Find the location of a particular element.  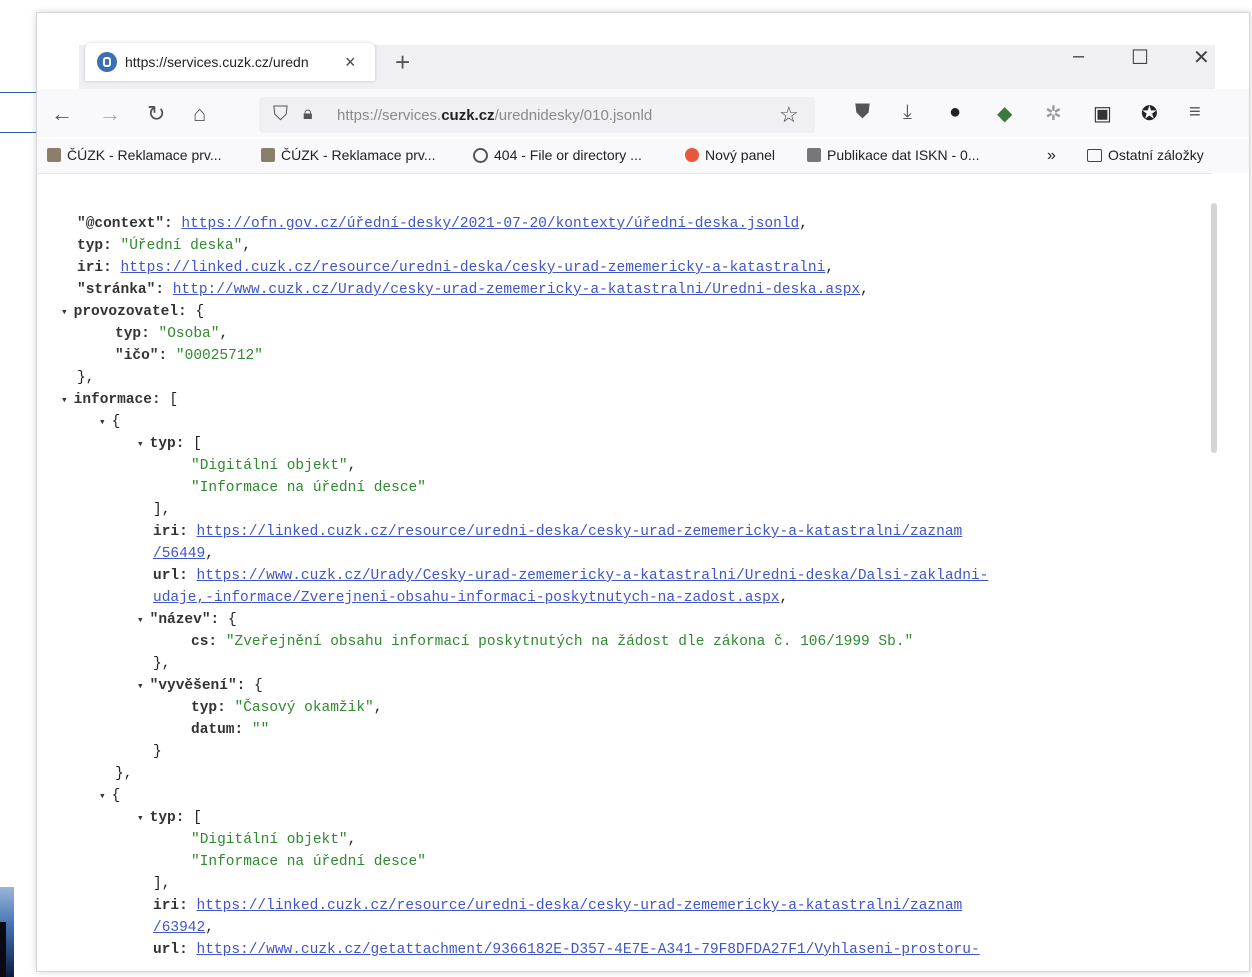

active-tab: https://services.cuzk.cz/uredn × is located at coordinates (230, 62).